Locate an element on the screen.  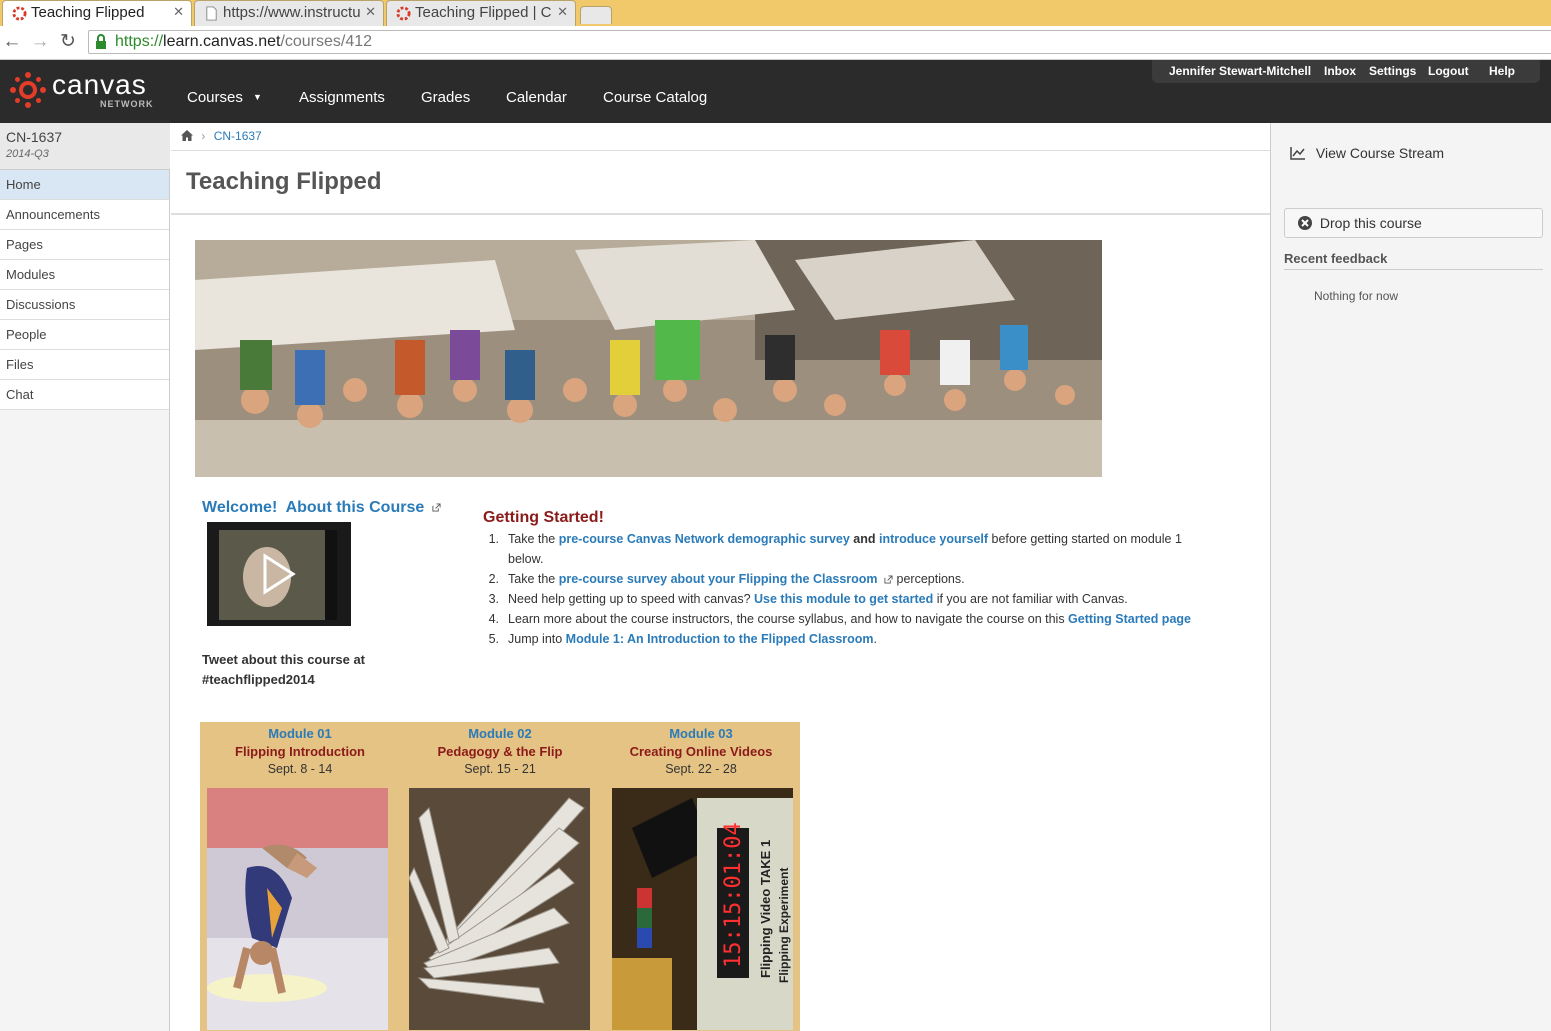
sidebar-item-modules: Modules is located at coordinates (84, 275).